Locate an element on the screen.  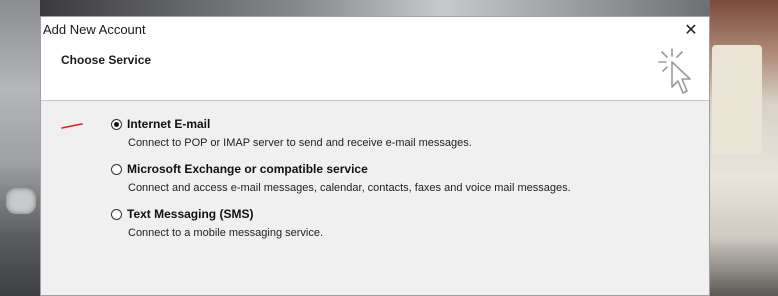
close-icon: ✕ is located at coordinates (691, 30).